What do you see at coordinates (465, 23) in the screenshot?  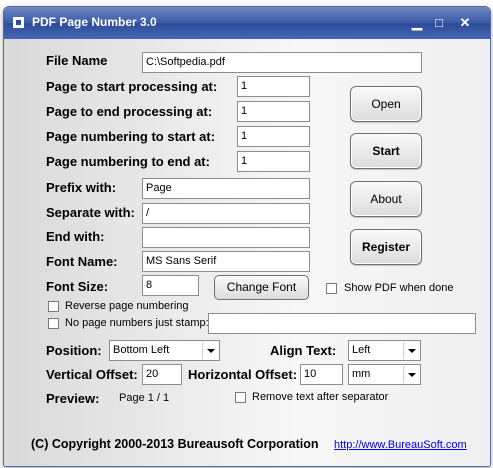 I see `close-button: ✕` at bounding box center [465, 23].